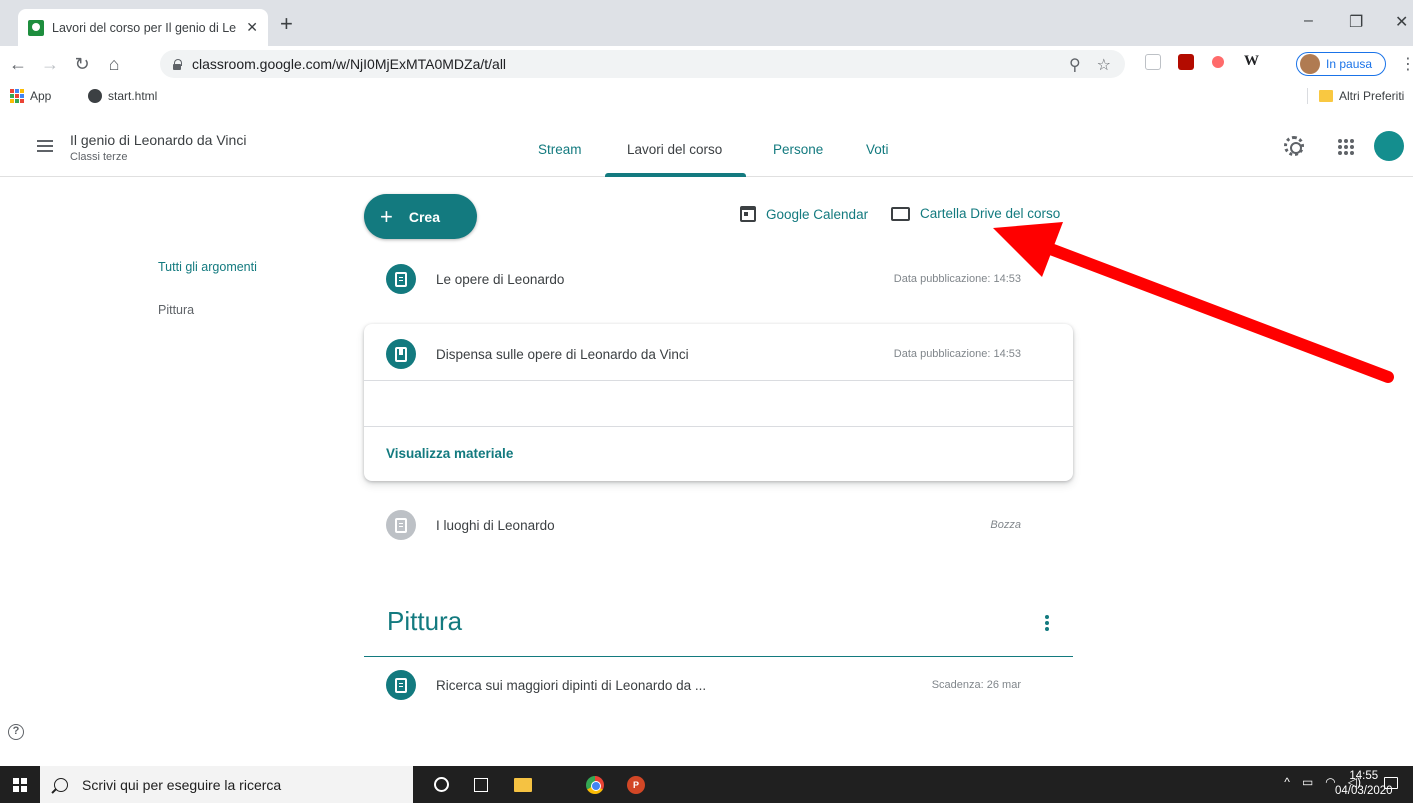 This screenshot has width=1413, height=803. What do you see at coordinates (798, 149) in the screenshot?
I see `tab-people: Persone` at bounding box center [798, 149].